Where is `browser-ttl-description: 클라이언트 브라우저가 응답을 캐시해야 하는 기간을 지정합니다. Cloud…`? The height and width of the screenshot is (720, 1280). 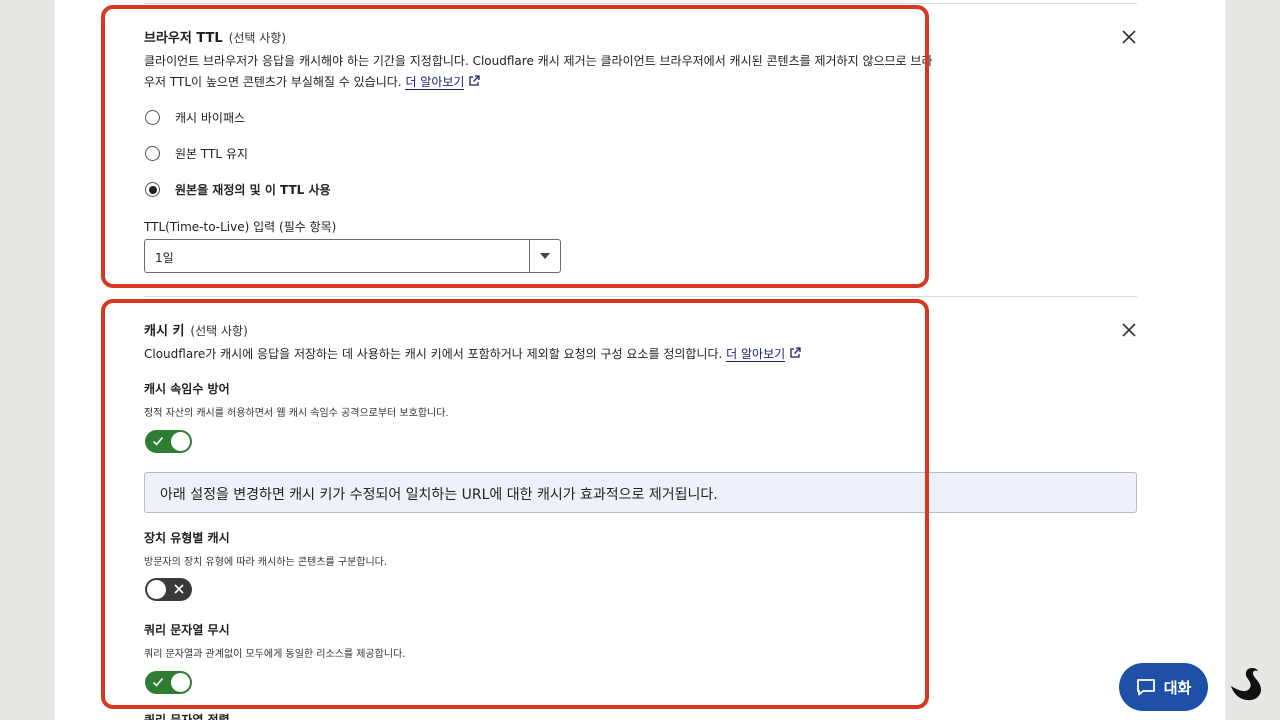 browser-ttl-description: 클라이언트 브라우저가 응답을 캐시해야 하는 기간을 지정합니다. Cloud… is located at coordinates (564, 72).